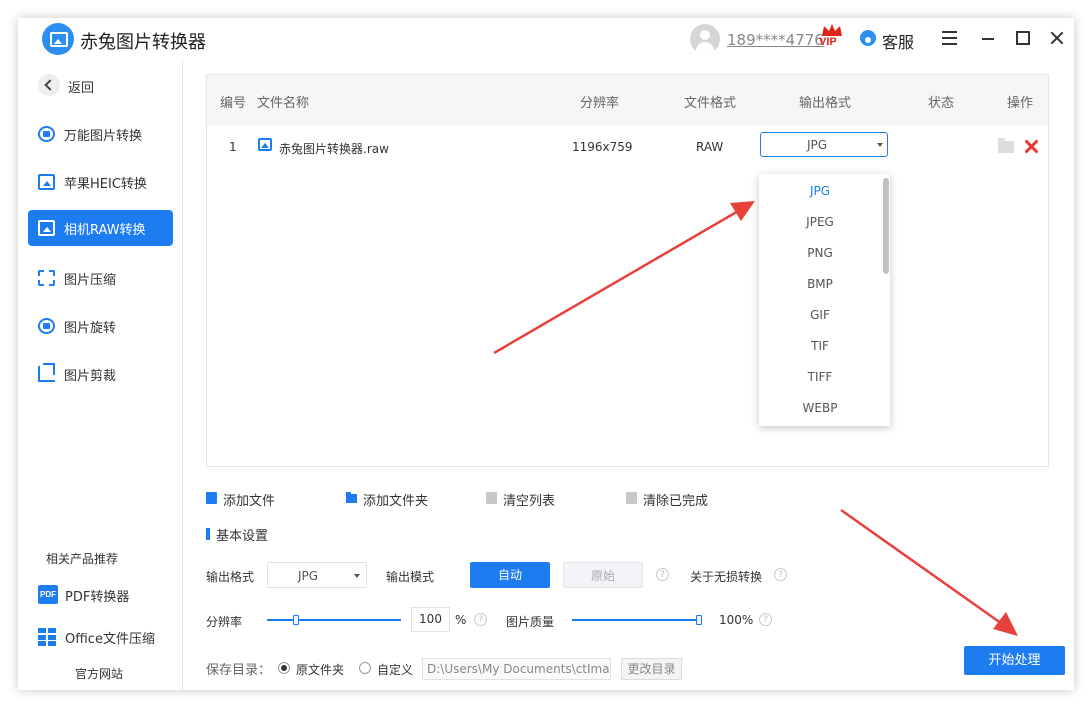 Image resolution: width=1092 pixels, height=708 pixels. Describe the element at coordinates (868, 38) in the screenshot. I see `customer-service-icon` at that location.